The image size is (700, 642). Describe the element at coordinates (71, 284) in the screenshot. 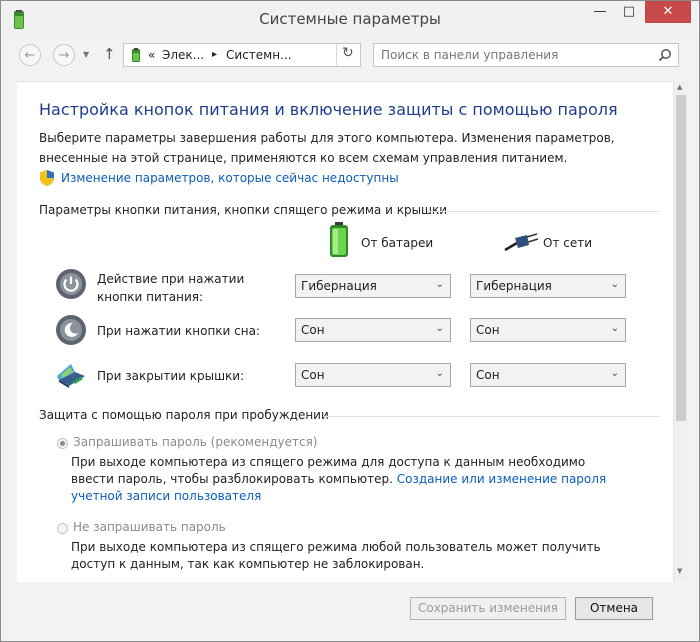

I see `power-button-icon` at that location.